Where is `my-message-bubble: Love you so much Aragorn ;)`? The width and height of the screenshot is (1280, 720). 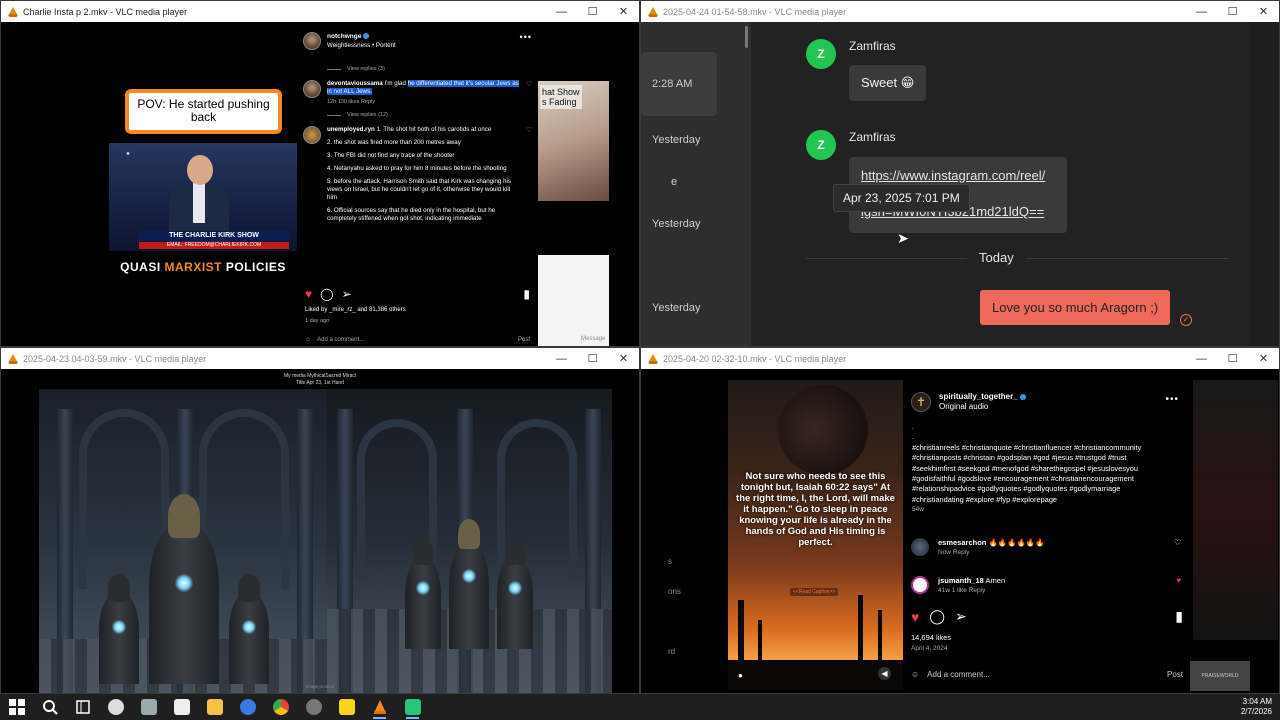 my-message-bubble: Love you so much Aragorn ;) is located at coordinates (1075, 307).